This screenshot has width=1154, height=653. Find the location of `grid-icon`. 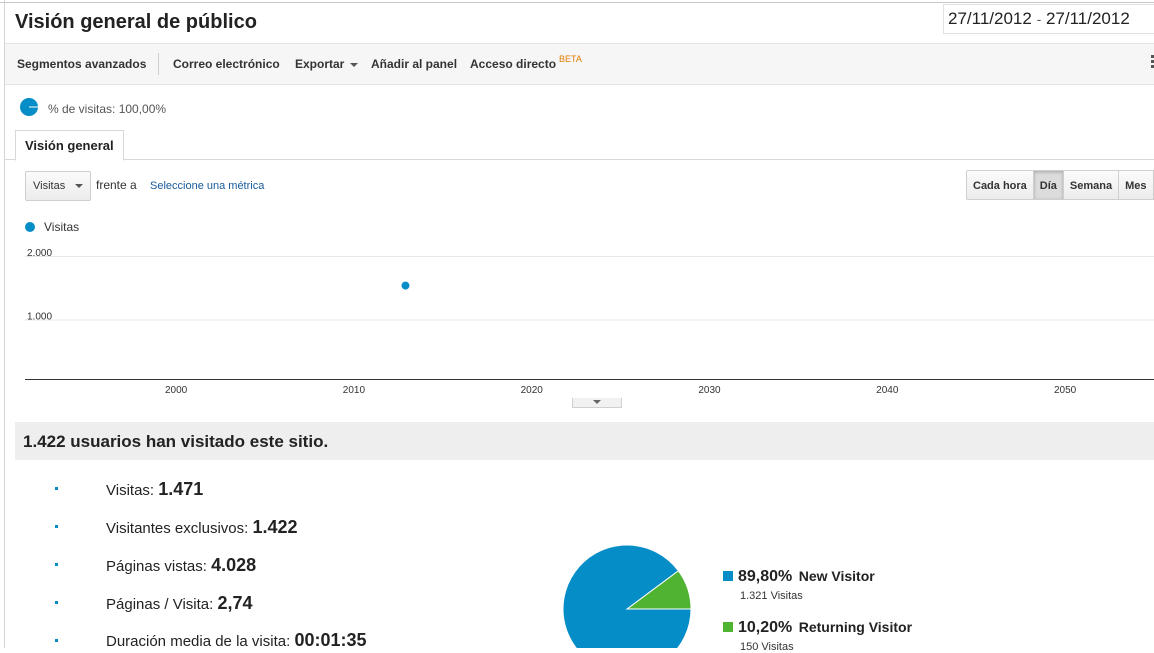

grid-icon is located at coordinates (1152, 63).